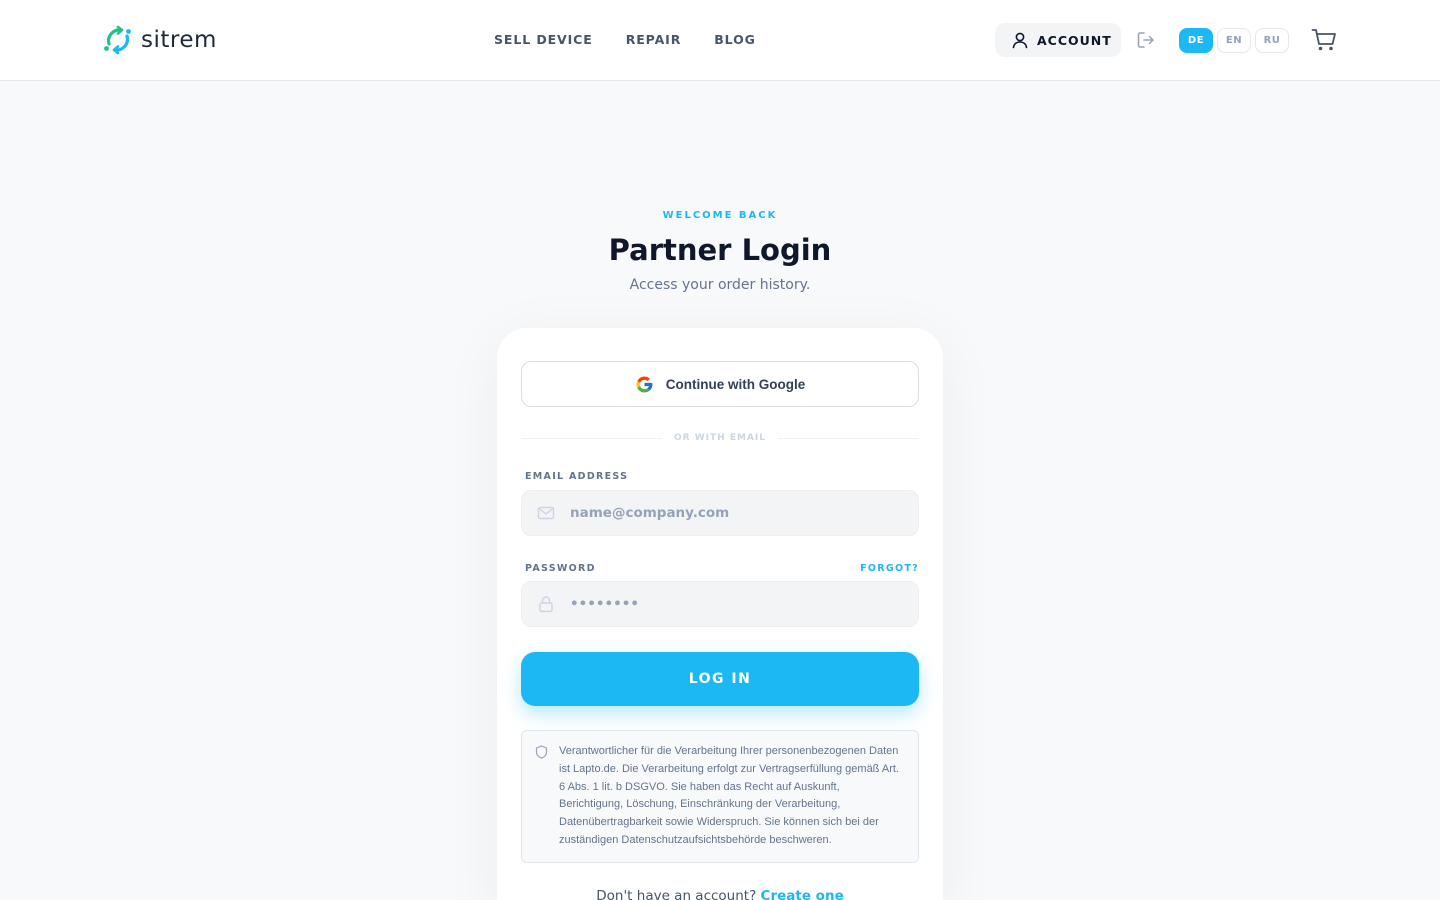 Image resolution: width=1440 pixels, height=900 pixels. Describe the element at coordinates (179, 40) in the screenshot. I see `brand-name: sitrem` at that location.